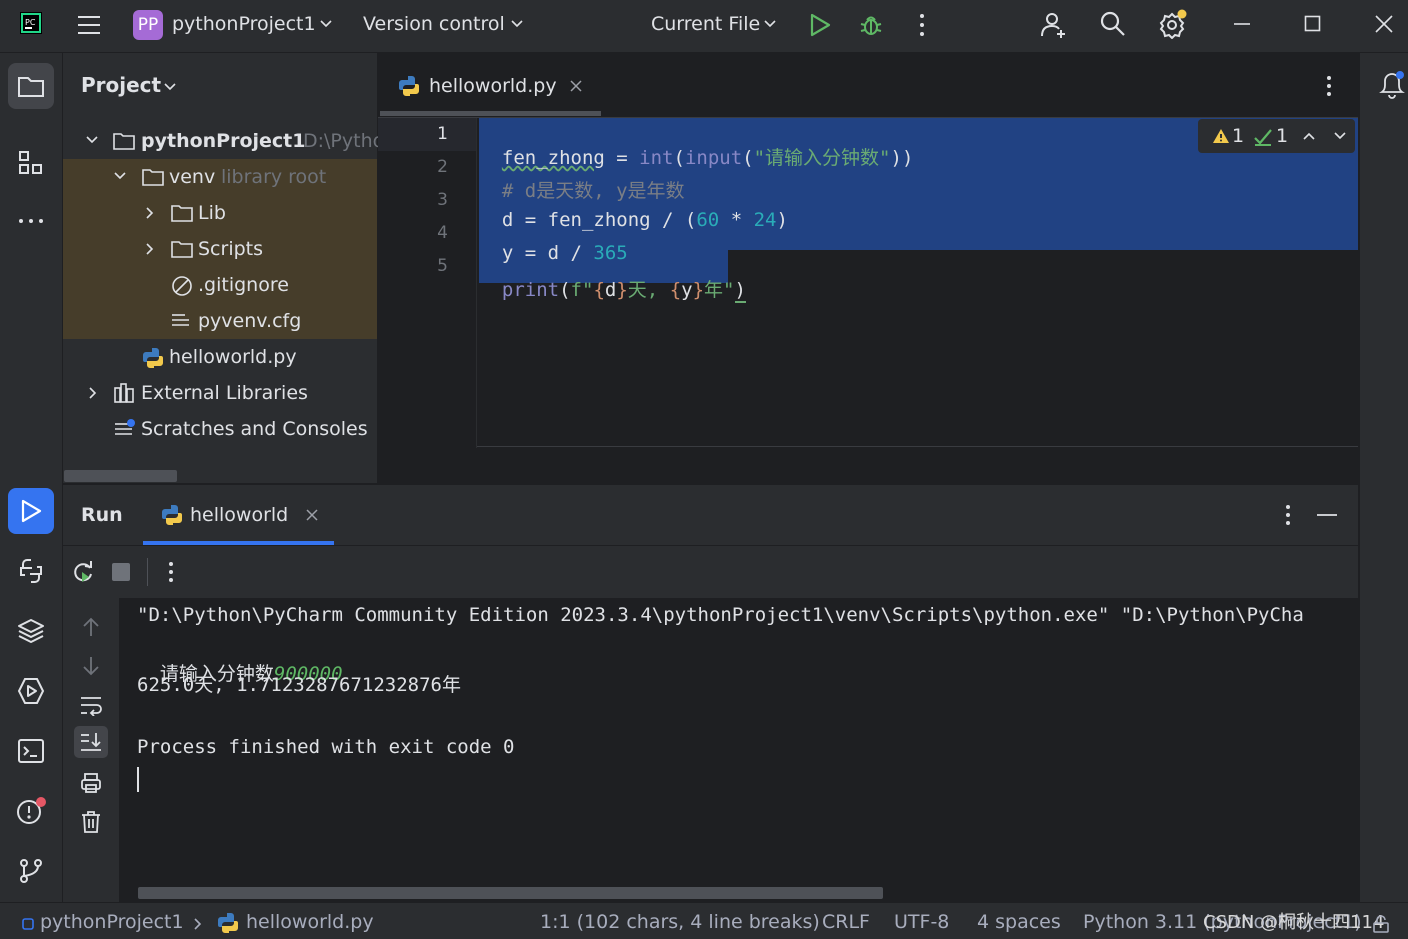 The image size is (1408, 939). What do you see at coordinates (220, 286) in the screenshot?
I see `tree-item-gitignore: .gitignore` at bounding box center [220, 286].